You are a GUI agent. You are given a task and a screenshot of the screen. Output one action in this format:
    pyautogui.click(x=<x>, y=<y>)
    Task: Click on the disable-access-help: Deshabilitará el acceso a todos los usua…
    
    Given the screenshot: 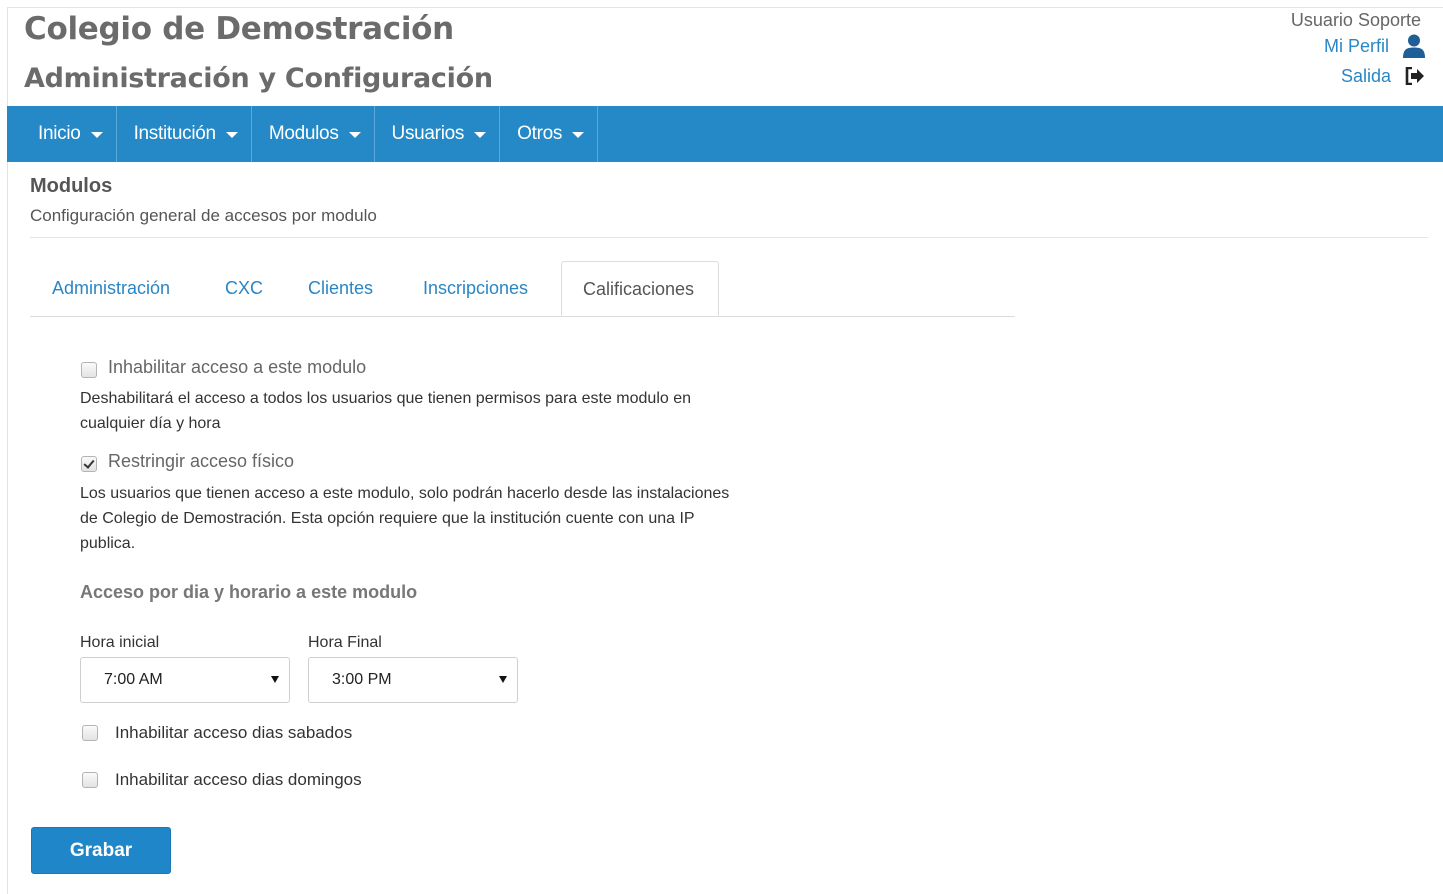 What is the action you would take?
    pyautogui.click(x=385, y=411)
    